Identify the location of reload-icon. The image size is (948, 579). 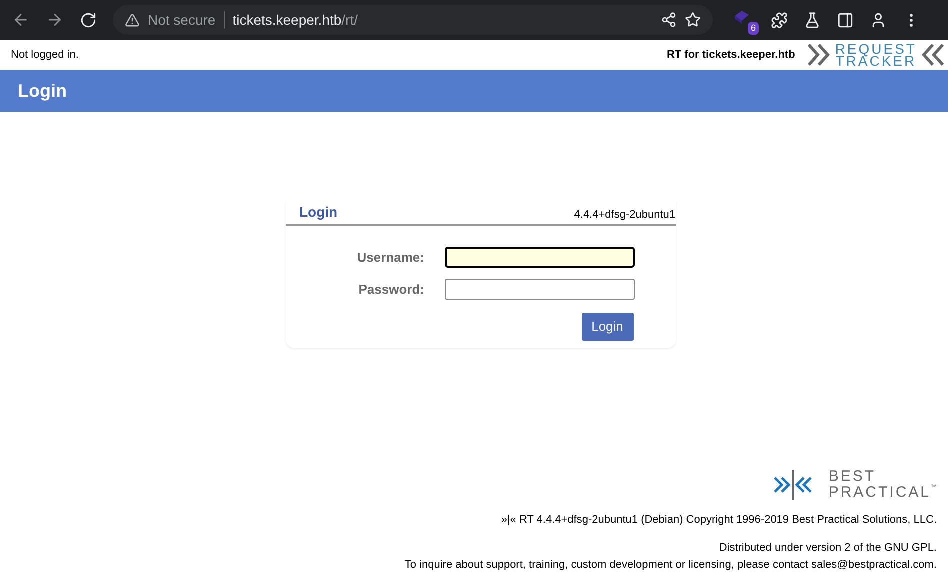
(88, 20).